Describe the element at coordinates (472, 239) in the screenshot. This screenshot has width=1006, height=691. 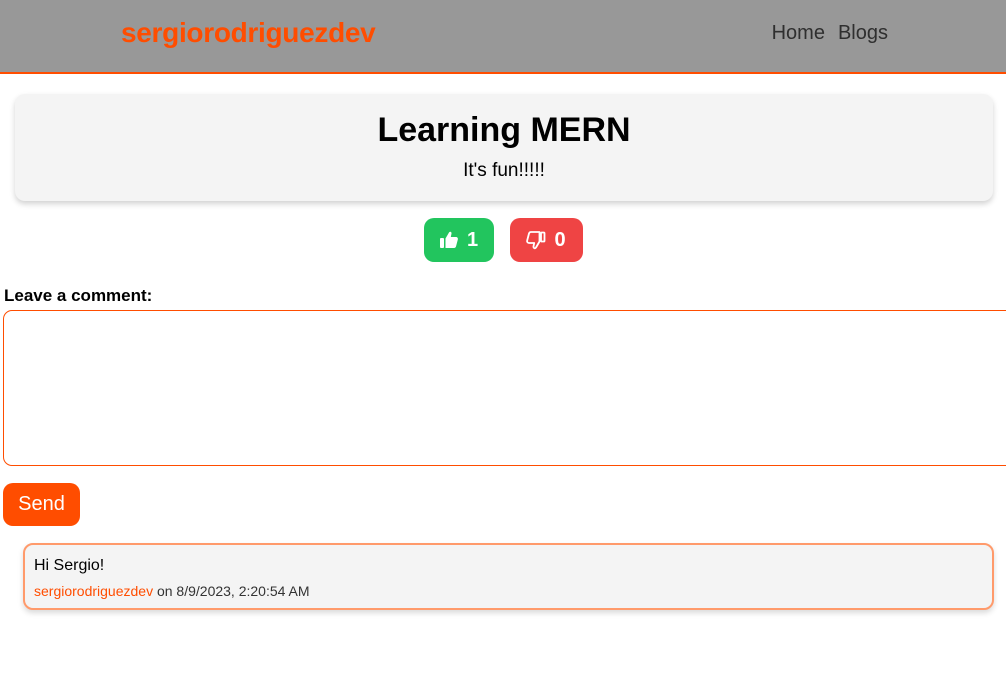
I see `like-count: 1` at that location.